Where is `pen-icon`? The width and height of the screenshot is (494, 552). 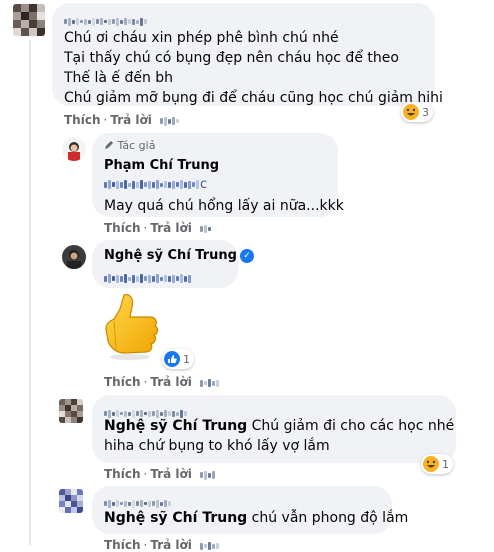 pen-icon is located at coordinates (109, 145).